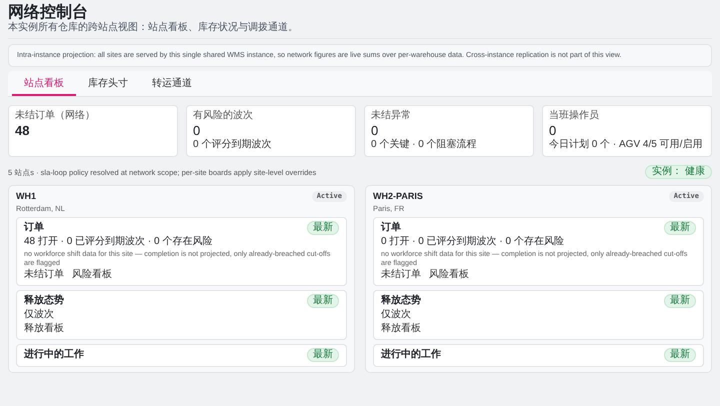 The height and width of the screenshot is (406, 720). Describe the element at coordinates (574, 116) in the screenshot. I see `kpi-label: 当班操作员` at that location.